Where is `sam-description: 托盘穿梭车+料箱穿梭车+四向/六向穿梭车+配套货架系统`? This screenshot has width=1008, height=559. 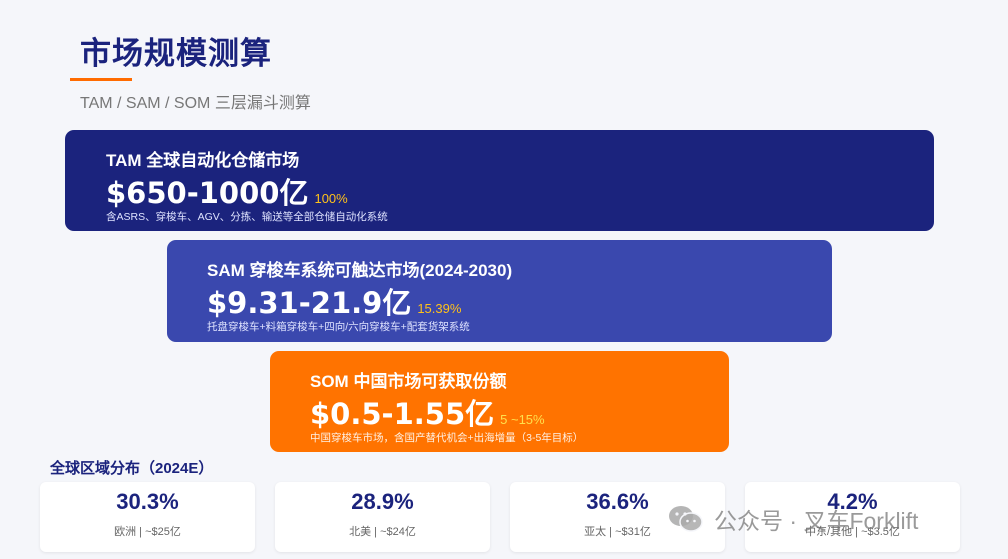
sam-description: 托盘穿梭车+料箱穿梭车+四向/六向穿梭车+配套货架系统 is located at coordinates (338, 327).